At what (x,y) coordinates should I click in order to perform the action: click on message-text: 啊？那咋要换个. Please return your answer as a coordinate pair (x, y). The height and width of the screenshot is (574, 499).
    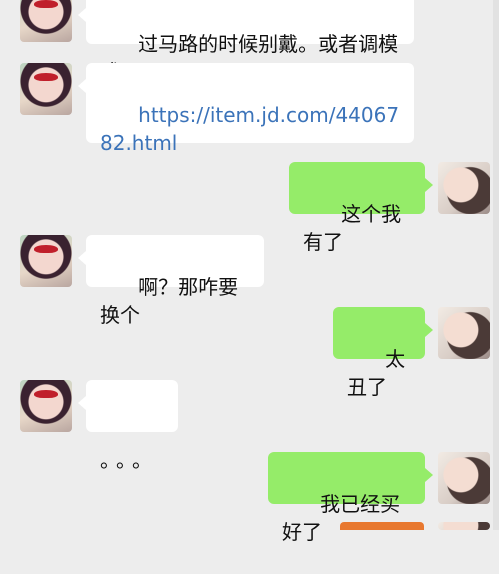
    Looking at the image, I should click on (169, 301).